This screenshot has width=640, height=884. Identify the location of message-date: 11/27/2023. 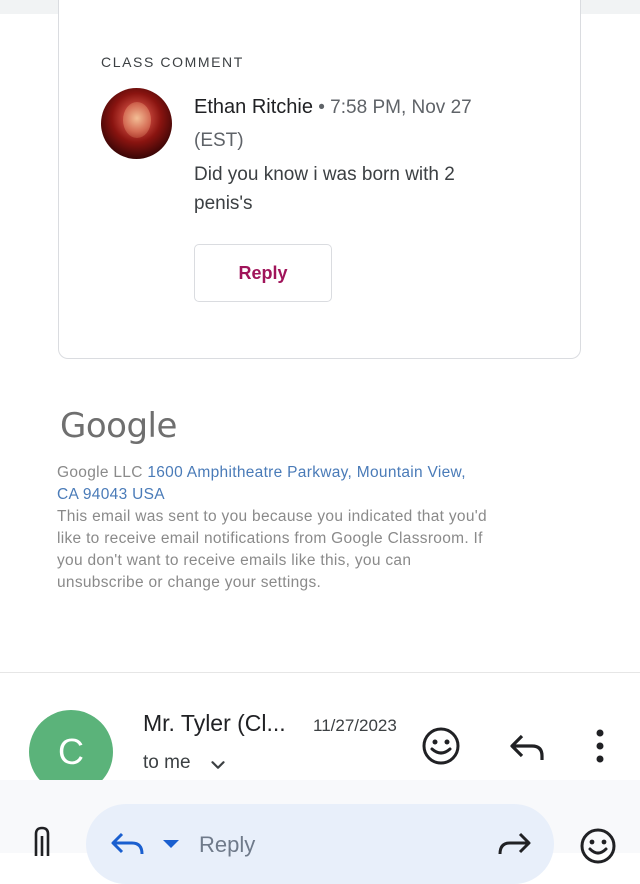
(355, 725).